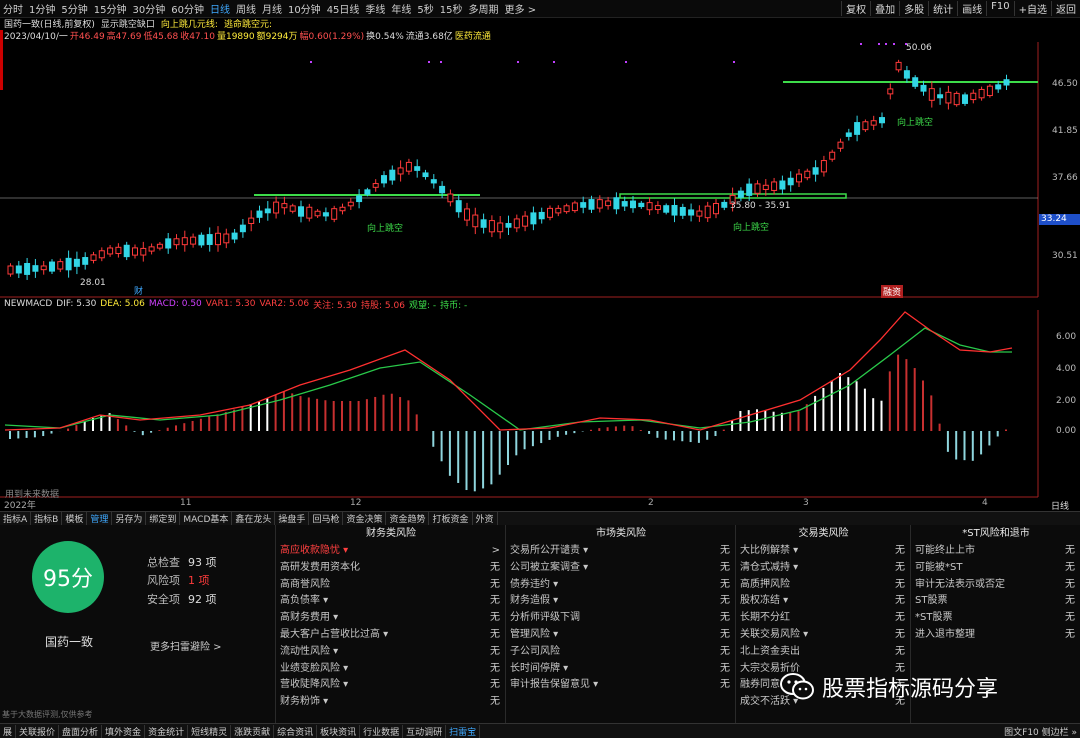  Describe the element at coordinates (292, 518) in the screenshot. I see `indicator-tab: 操盘手` at that location.